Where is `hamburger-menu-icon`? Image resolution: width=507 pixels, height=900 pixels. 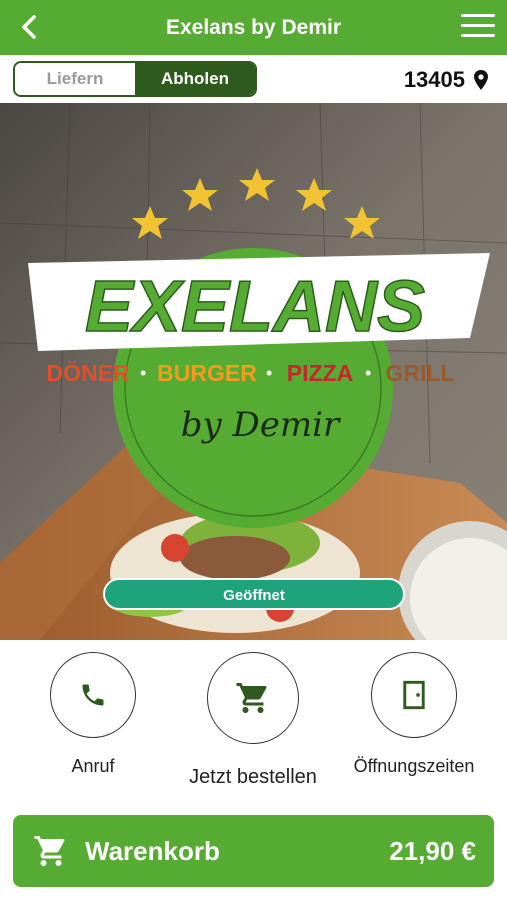 hamburger-menu-icon is located at coordinates (478, 28).